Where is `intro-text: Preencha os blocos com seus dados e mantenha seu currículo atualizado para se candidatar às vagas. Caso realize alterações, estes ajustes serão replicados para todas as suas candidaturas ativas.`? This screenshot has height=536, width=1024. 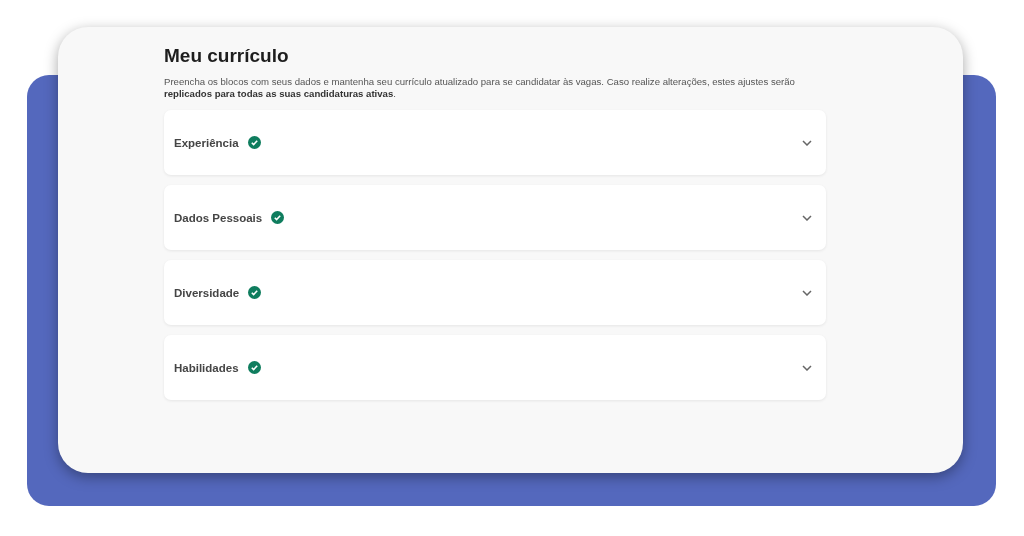
intro-text: Preencha os blocos com seus dados e mantenha seu currículo atualizado para se candidatar às vagas. Caso realize alterações, estes ajustes serão replicados para todas as suas candidaturas ativas. is located at coordinates (480, 88).